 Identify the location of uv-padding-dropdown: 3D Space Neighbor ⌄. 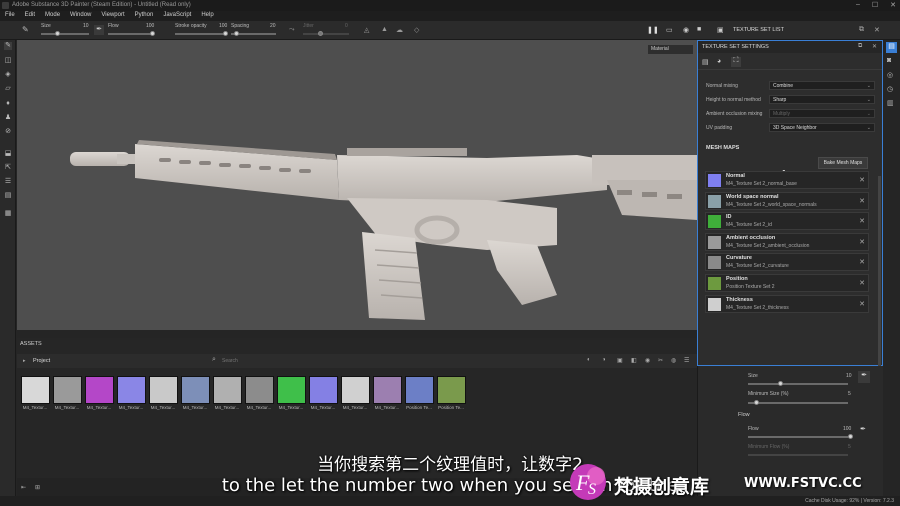
(822, 127).